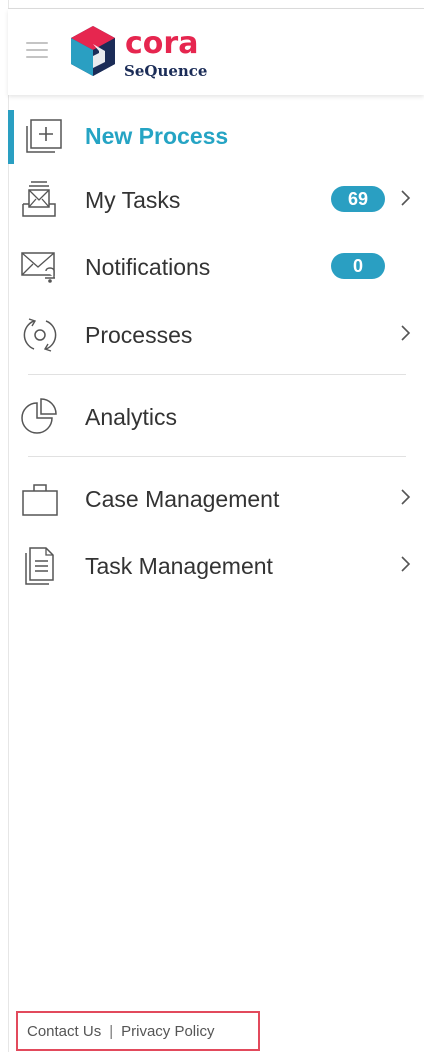  What do you see at coordinates (133, 200) in the screenshot?
I see `menu-label-my-tasks: My Tasks` at bounding box center [133, 200].